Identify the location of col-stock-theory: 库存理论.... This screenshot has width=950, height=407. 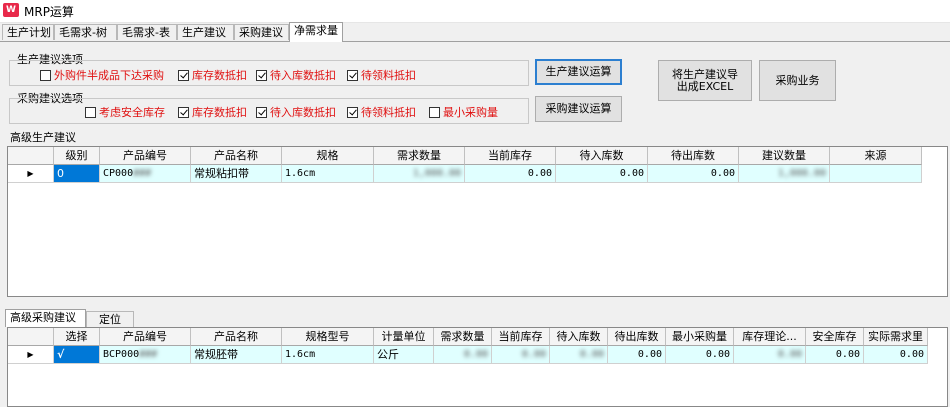
(770, 337).